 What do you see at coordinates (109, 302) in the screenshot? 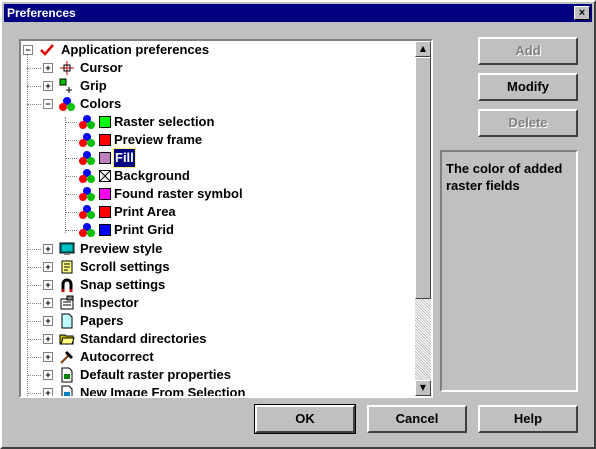
I see `tree-item-label: Inspector` at bounding box center [109, 302].